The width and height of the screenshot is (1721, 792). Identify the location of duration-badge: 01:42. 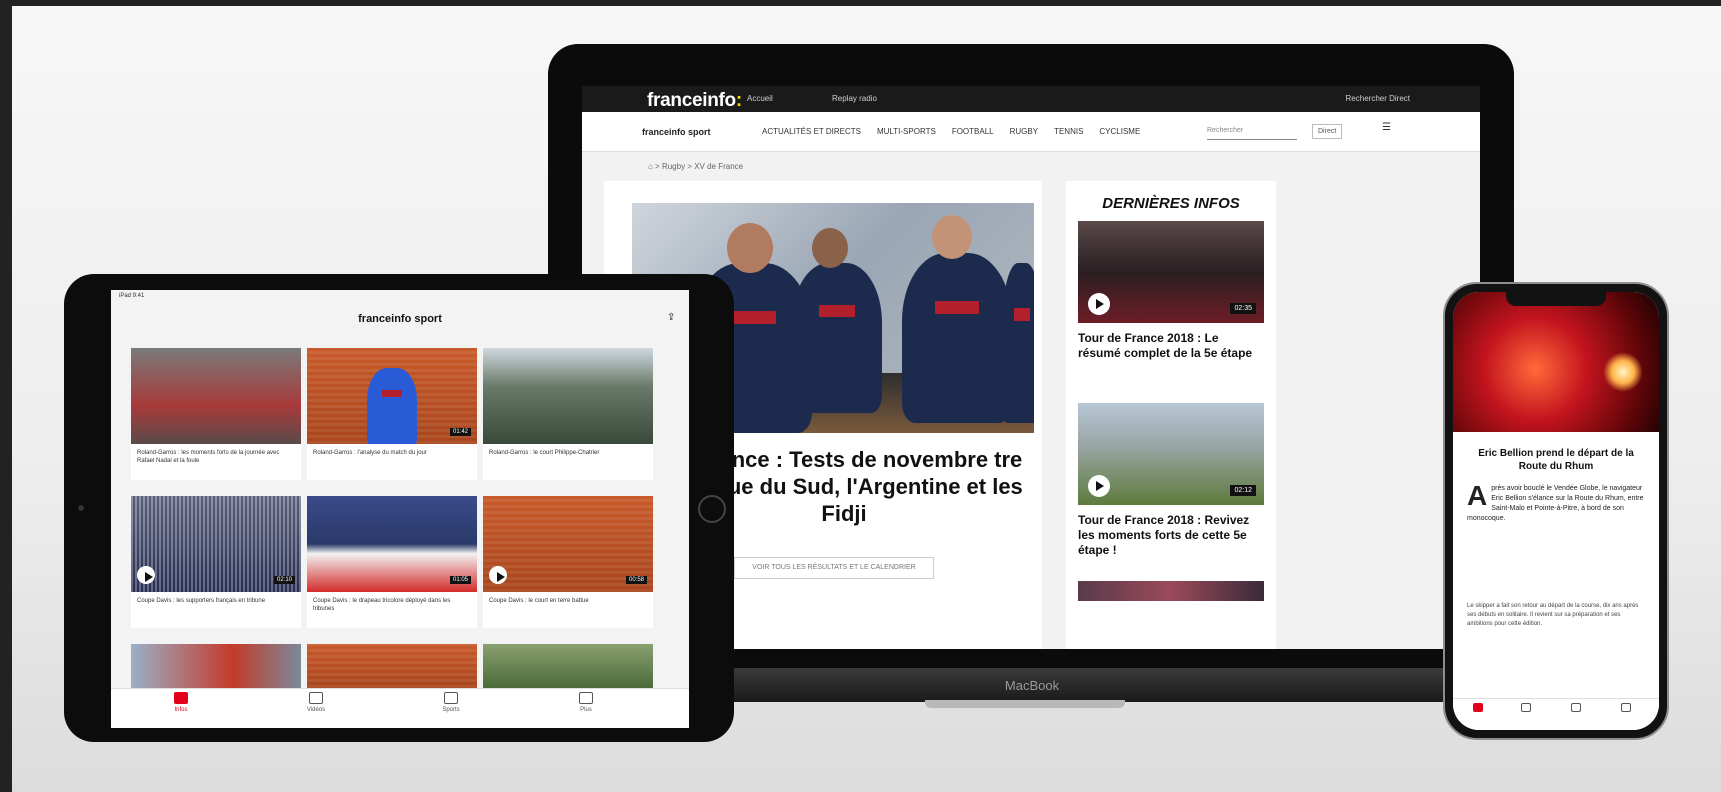
(460, 432).